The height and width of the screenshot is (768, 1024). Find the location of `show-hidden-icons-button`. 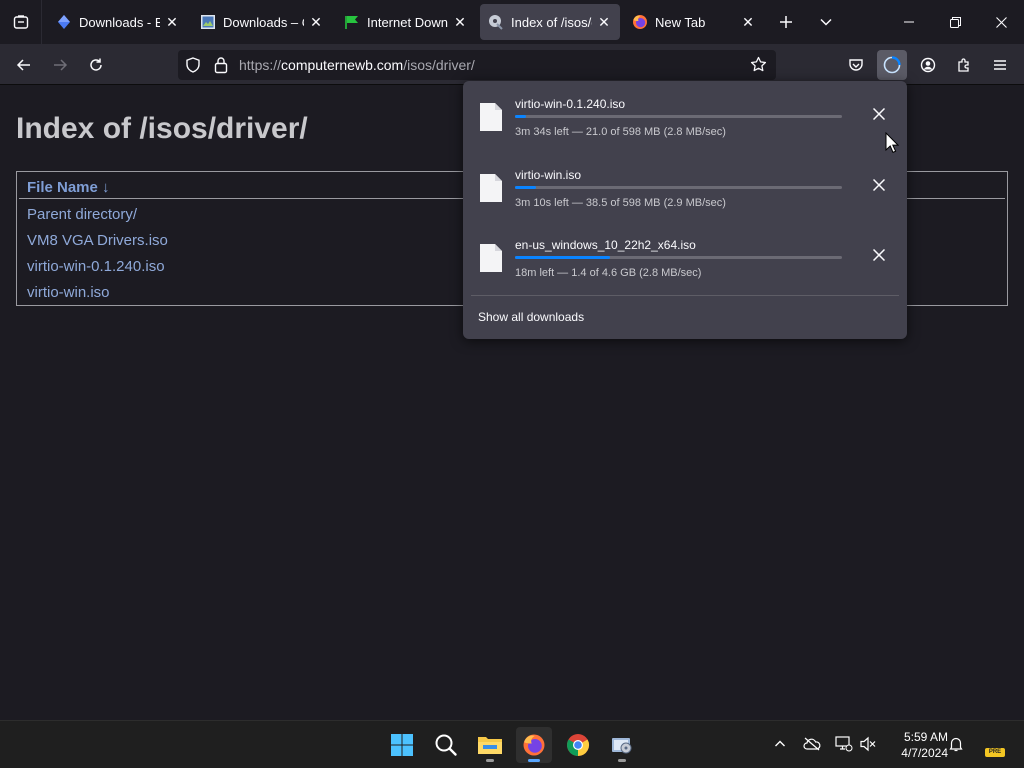

show-hidden-icons-button is located at coordinates (780, 744).